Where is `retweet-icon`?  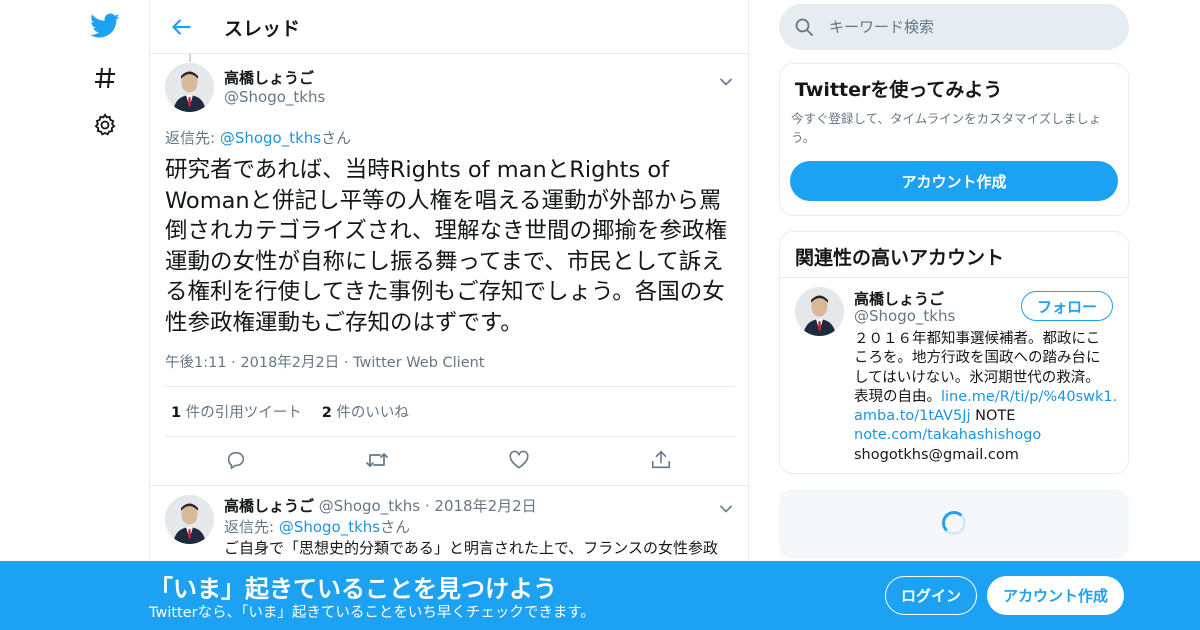 retweet-icon is located at coordinates (377, 461).